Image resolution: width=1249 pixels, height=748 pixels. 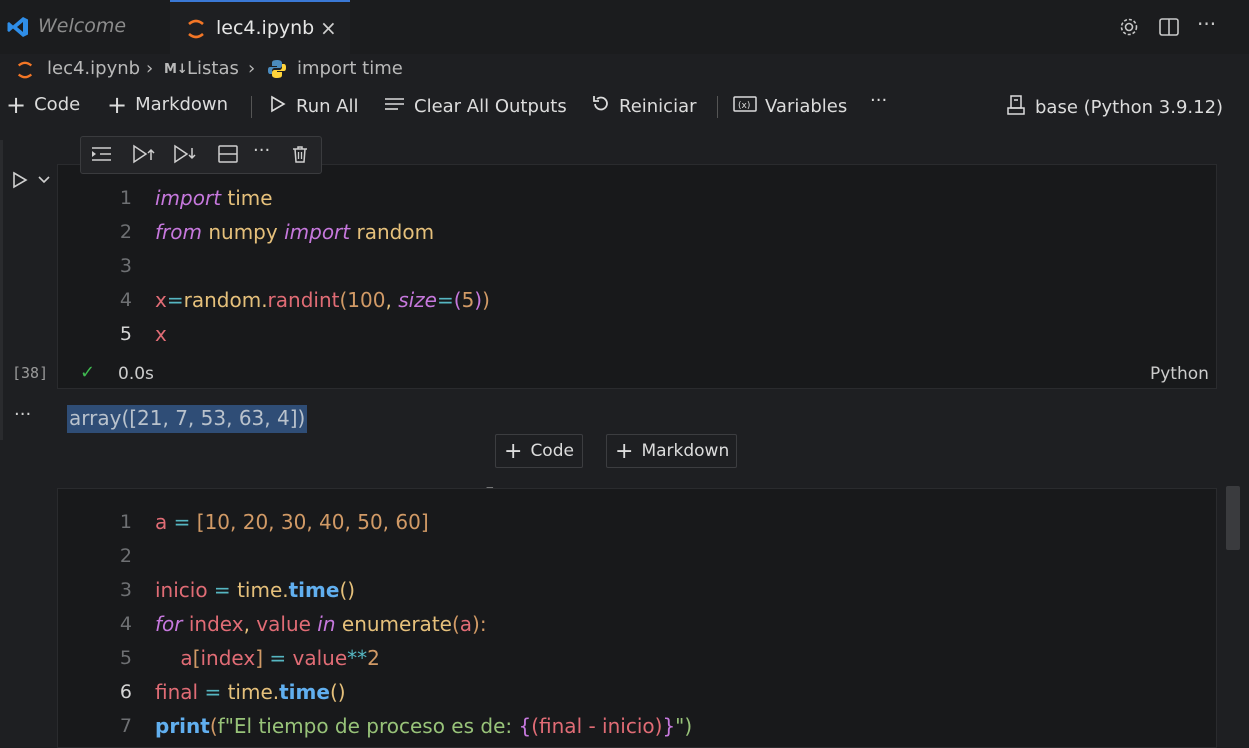 What do you see at coordinates (169, 624) in the screenshot?
I see `code-token: for` at bounding box center [169, 624].